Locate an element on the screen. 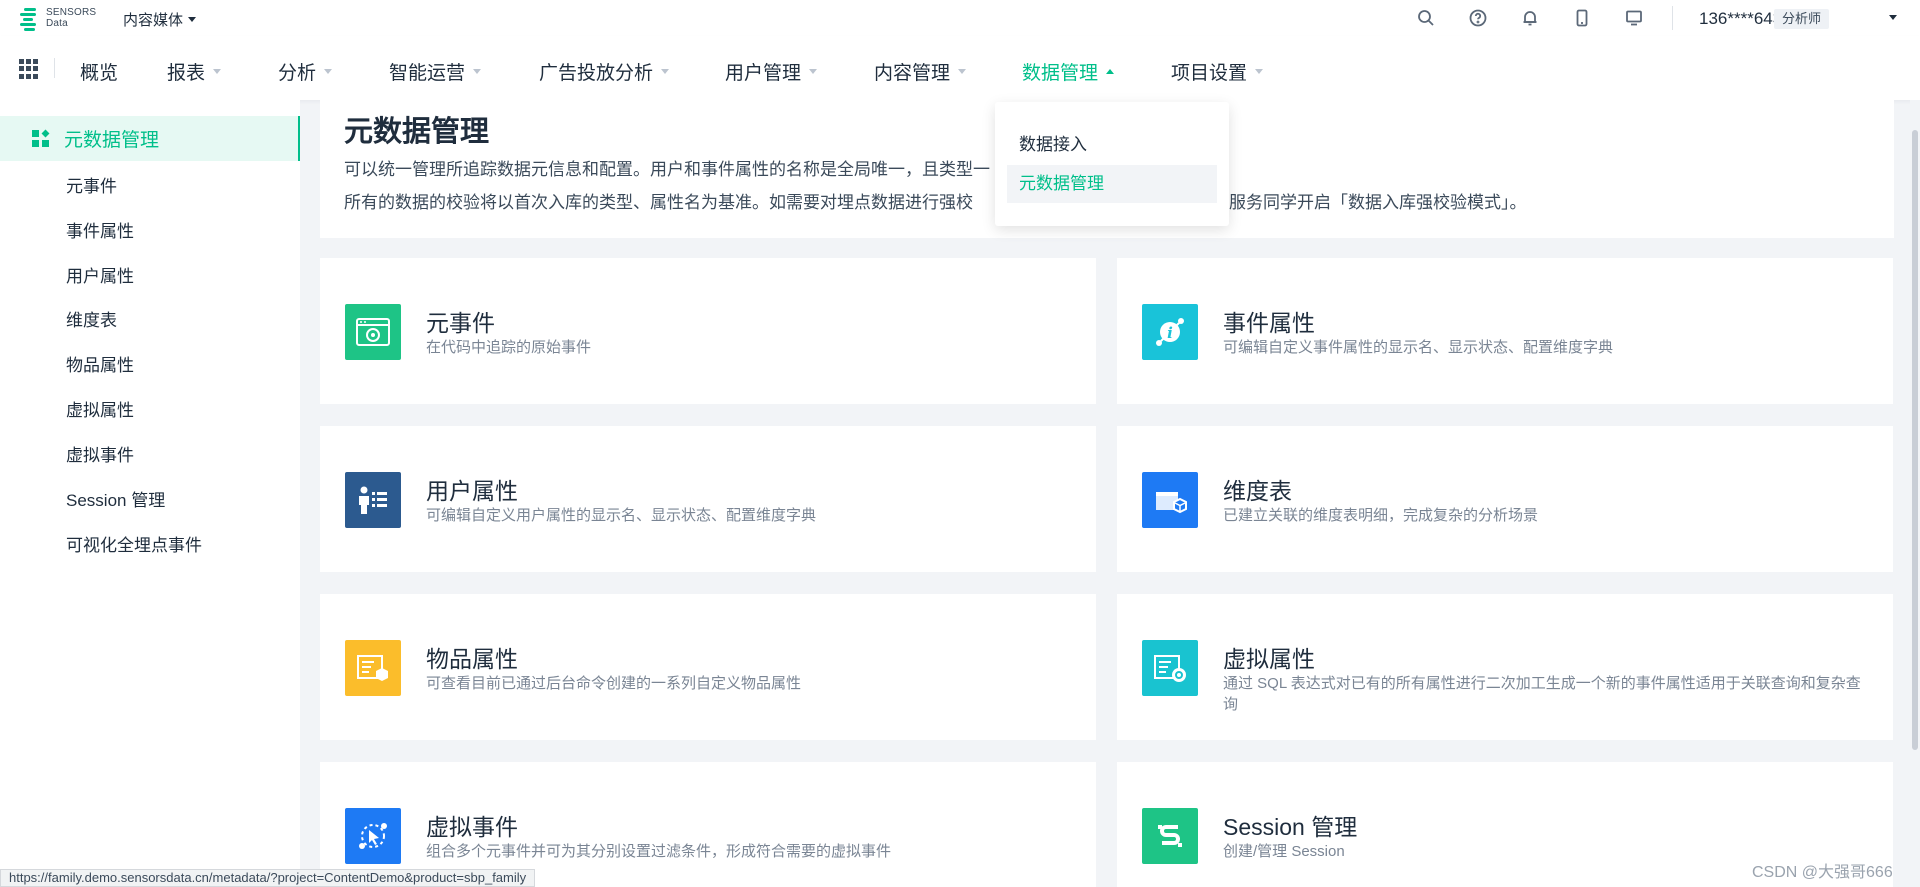 Image resolution: width=1920 pixels, height=887 pixels. page-scrollbar is located at coordinates (1915, 493).